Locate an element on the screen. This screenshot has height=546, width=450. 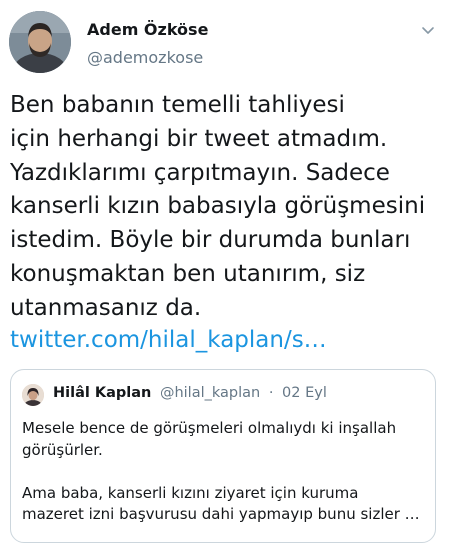
quoted-author-avatar is located at coordinates (33, 395).